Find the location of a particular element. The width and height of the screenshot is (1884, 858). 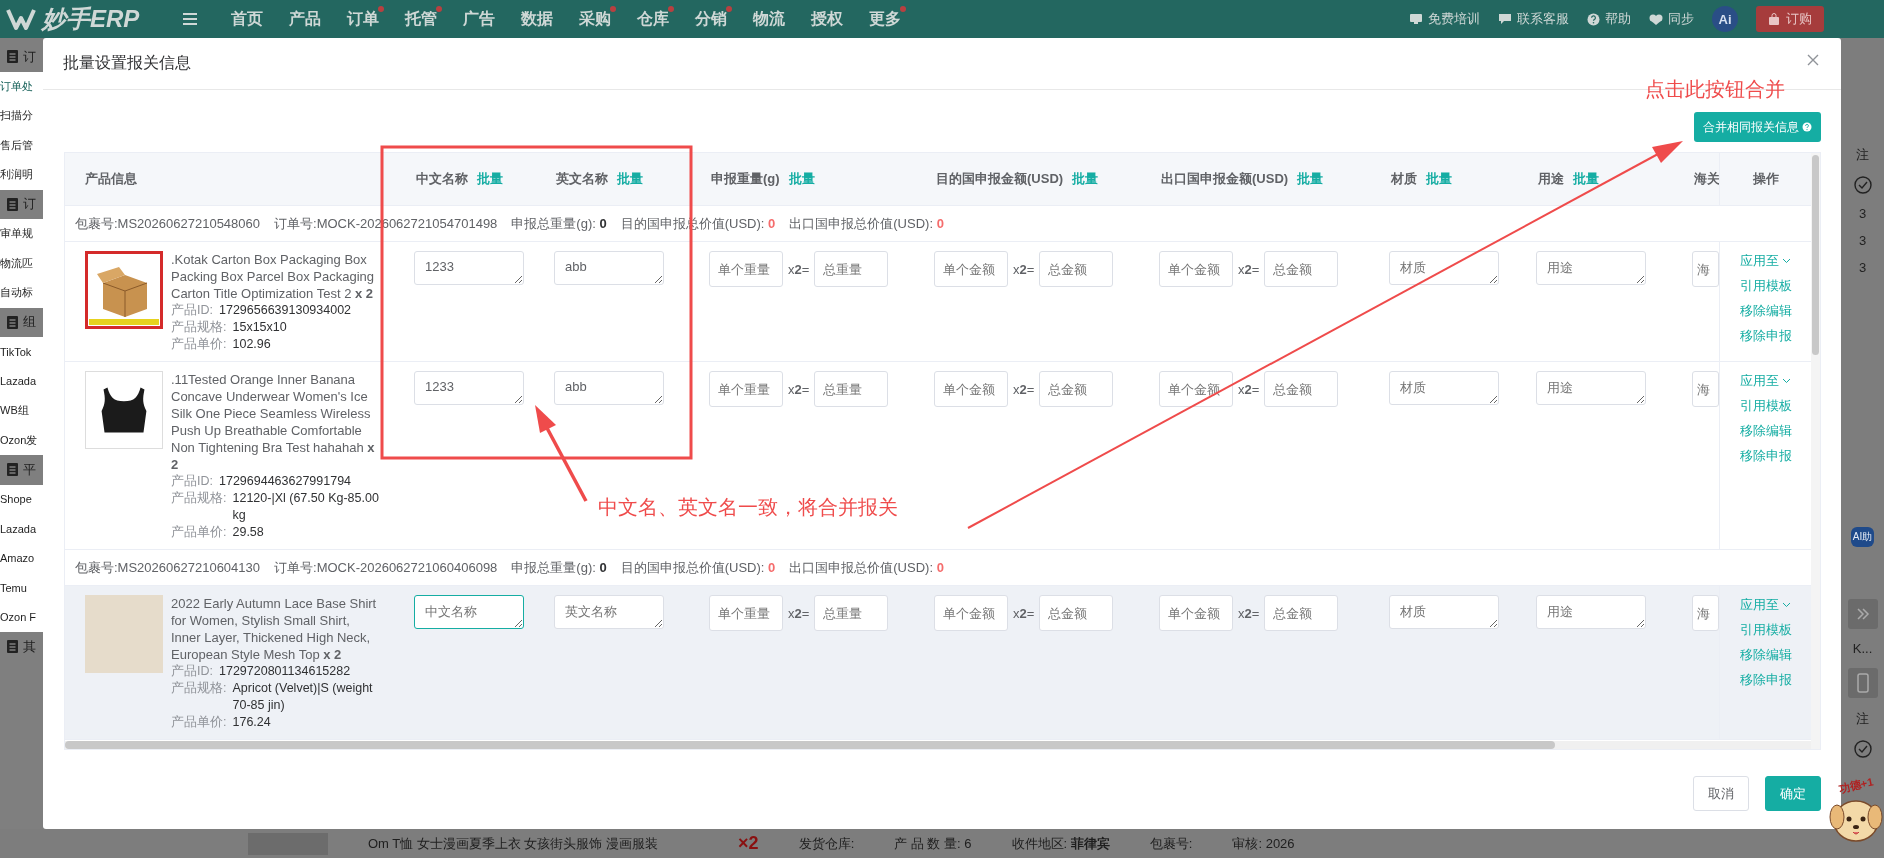

sidebar-item: Amazo is located at coordinates (21, 558).